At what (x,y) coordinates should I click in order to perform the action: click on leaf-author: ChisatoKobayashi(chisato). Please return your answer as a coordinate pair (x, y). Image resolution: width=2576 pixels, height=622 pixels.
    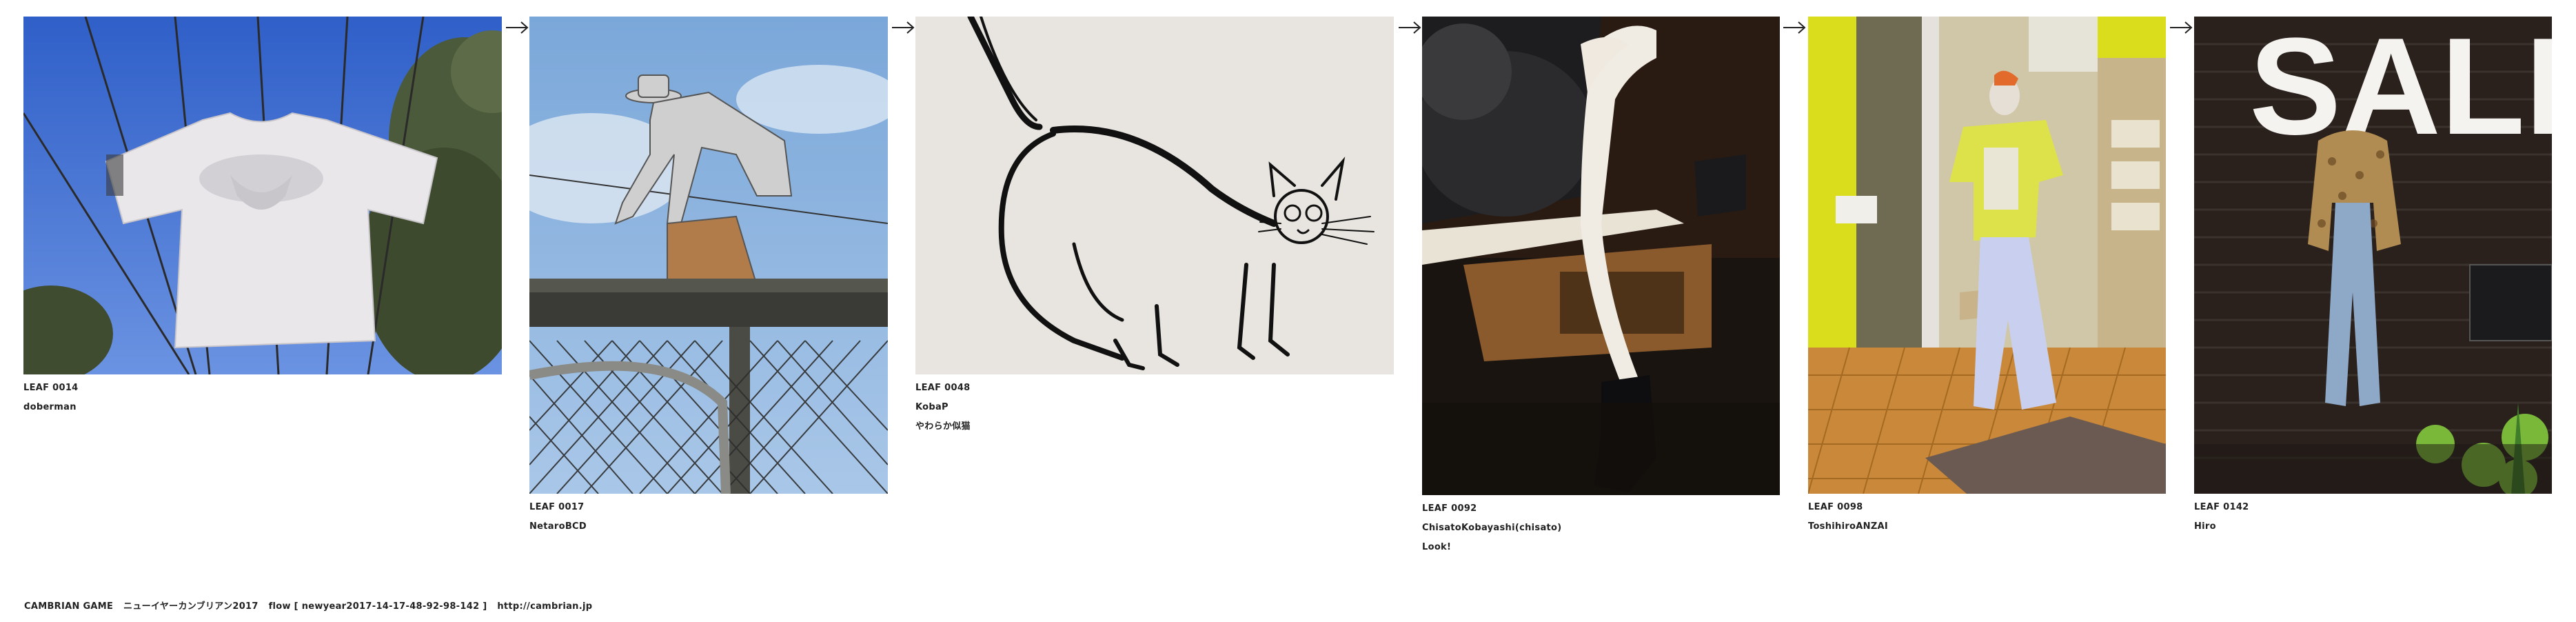
    Looking at the image, I should click on (1492, 528).